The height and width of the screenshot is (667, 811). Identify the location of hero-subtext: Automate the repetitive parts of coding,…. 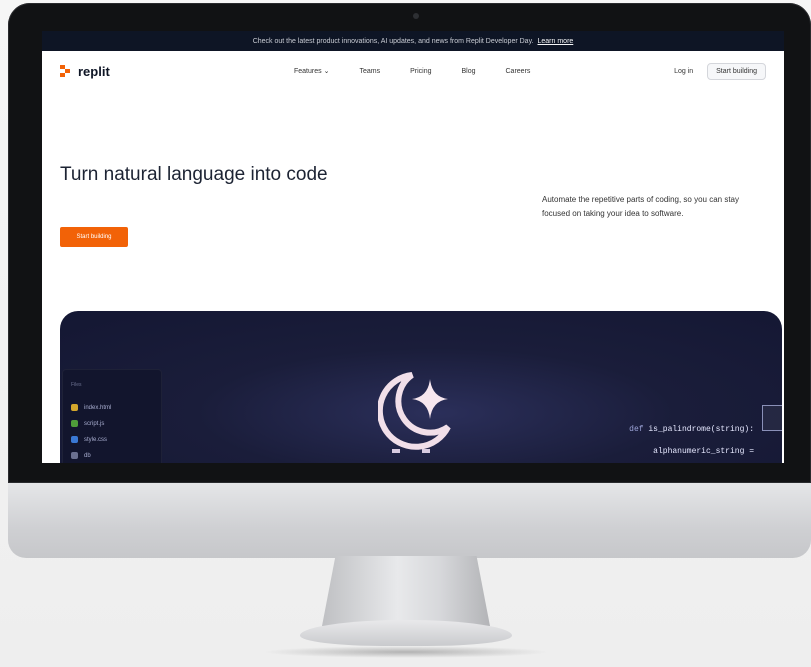
(640, 206).